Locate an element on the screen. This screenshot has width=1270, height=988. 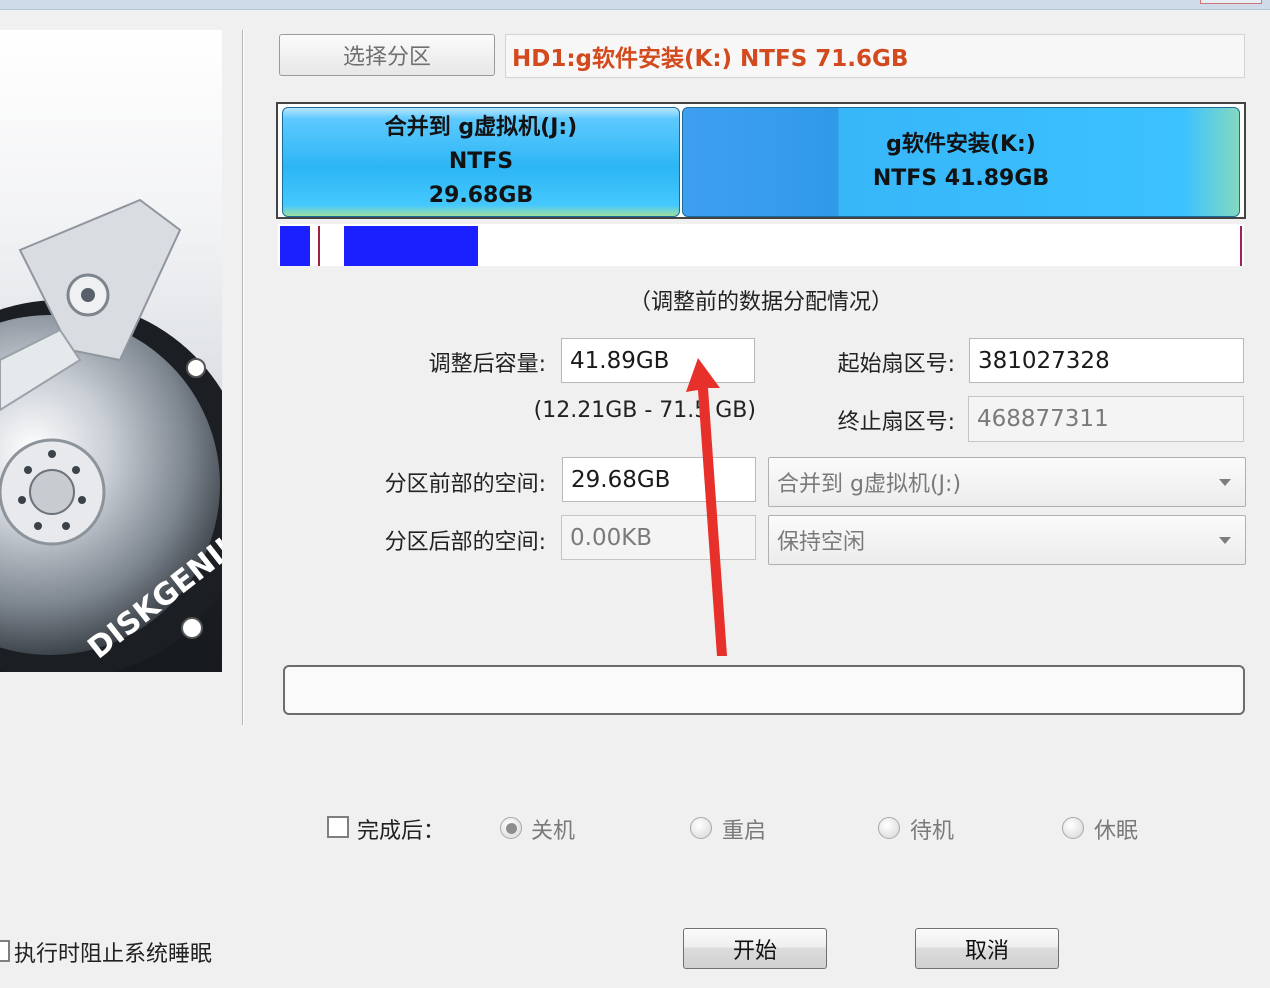
space-after-label: 分区后部的空间: is located at coordinates (465, 542).